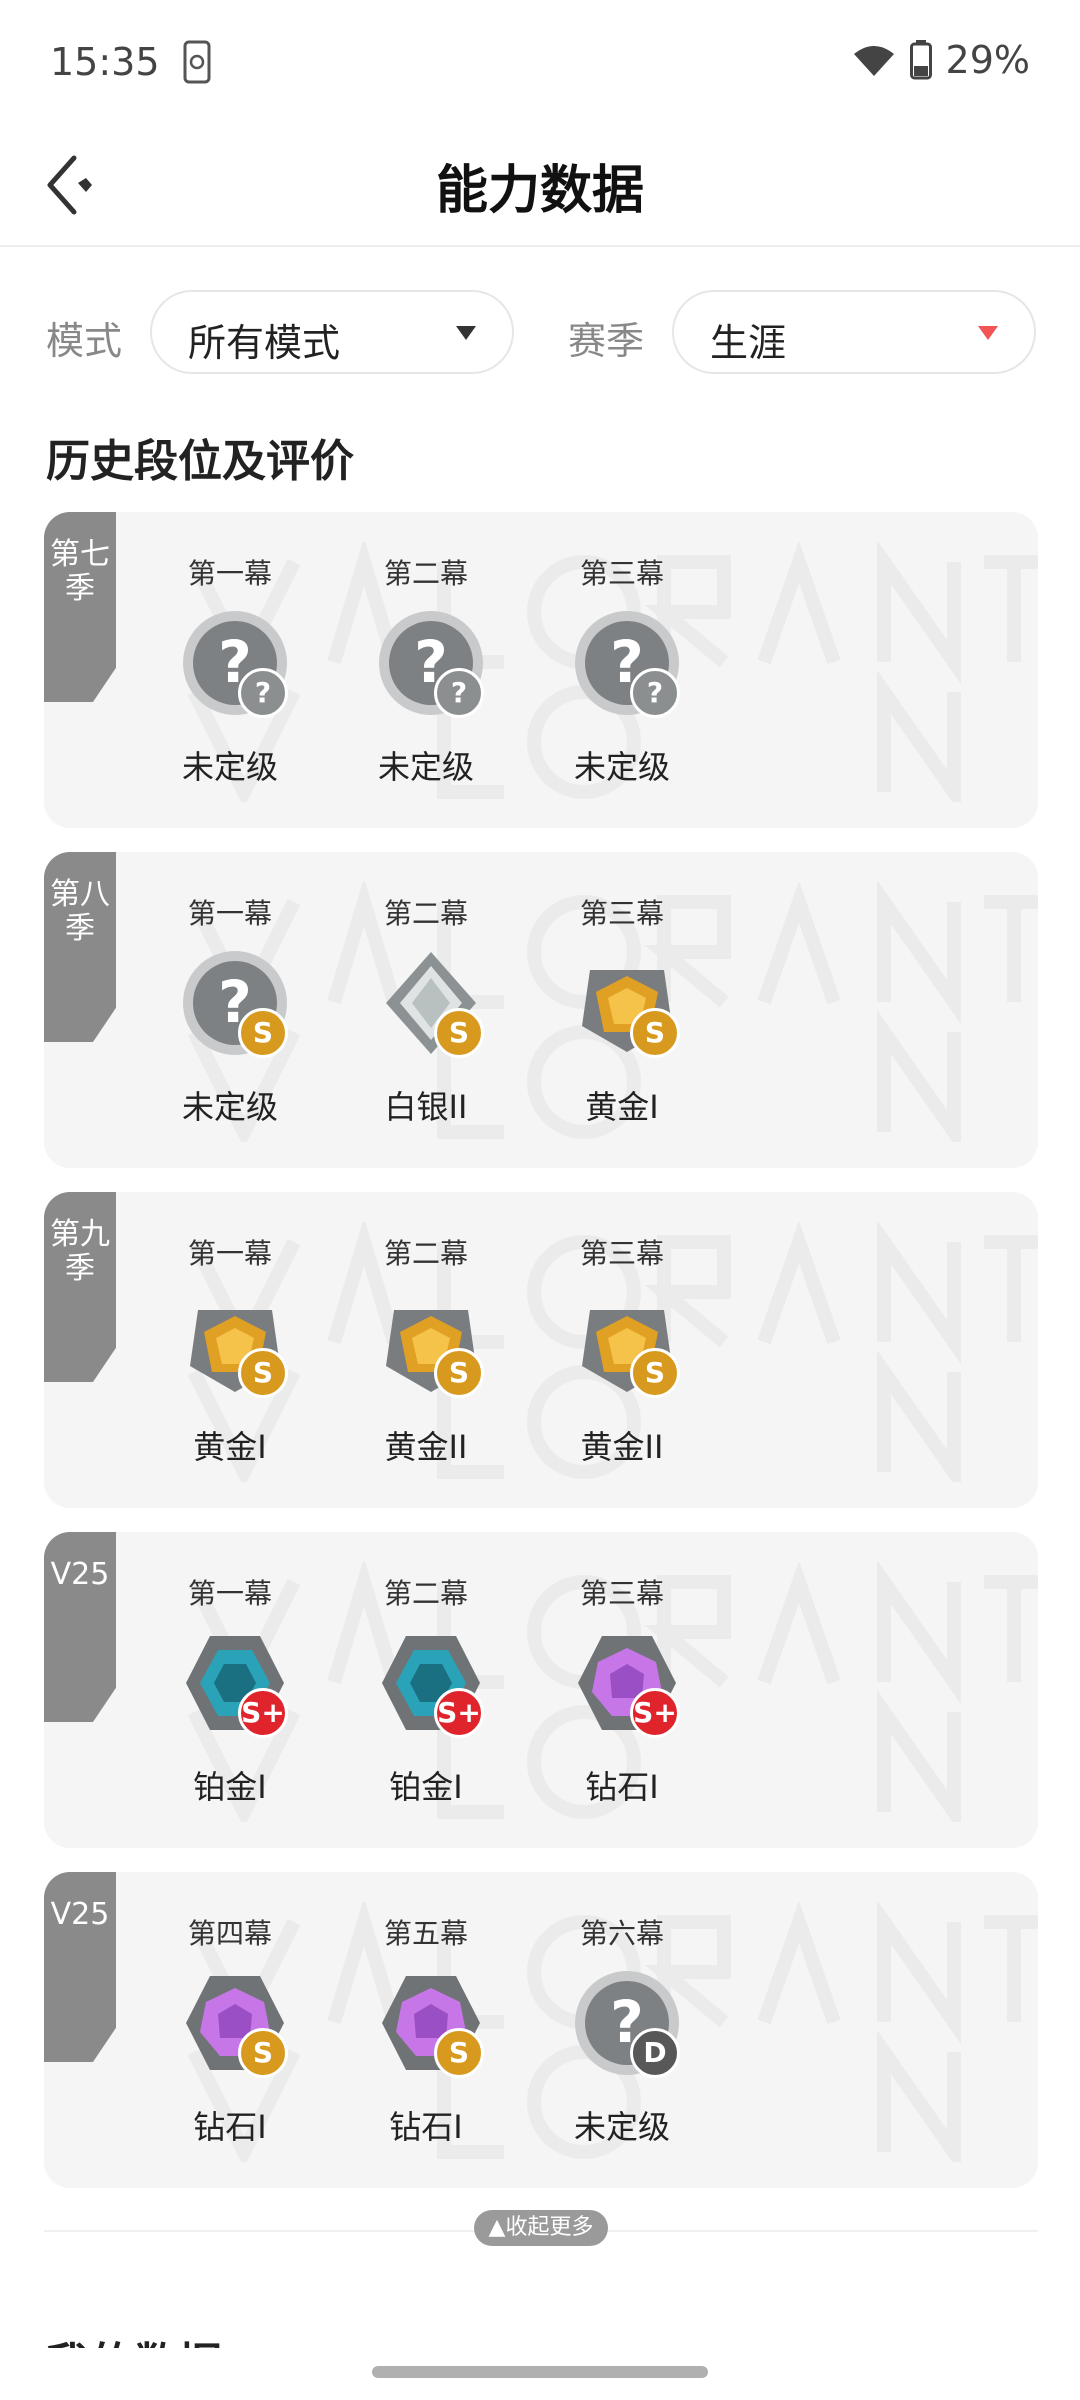  What do you see at coordinates (655, 2053) in the screenshot?
I see `grade-d-badge: D` at bounding box center [655, 2053].